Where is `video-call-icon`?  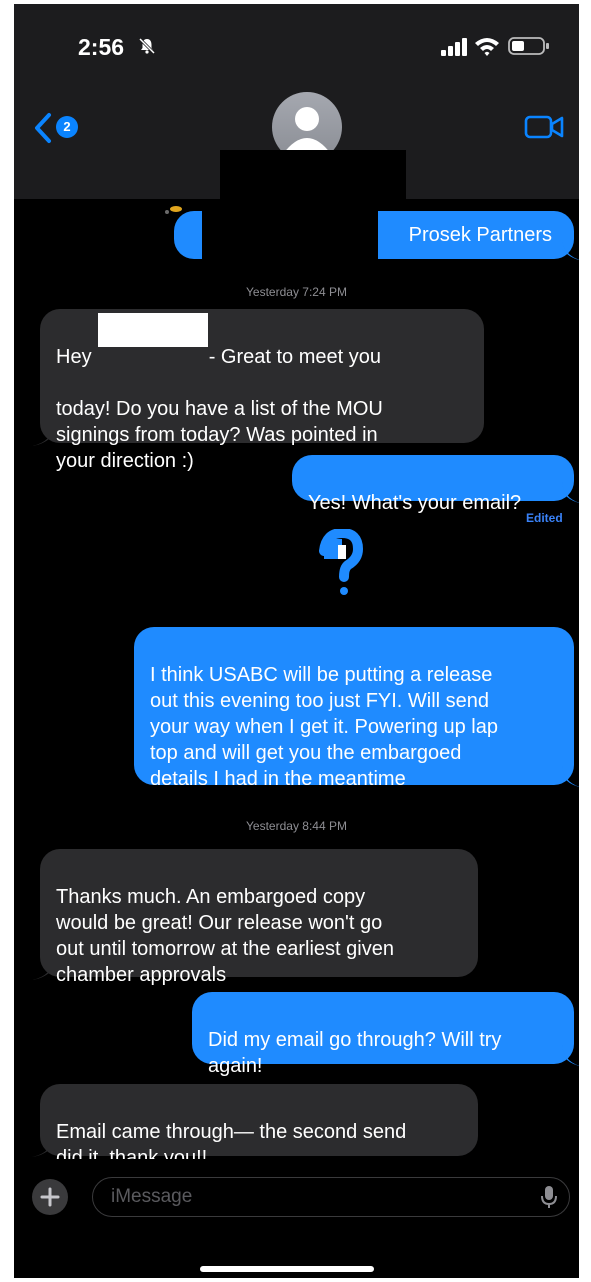
video-call-icon is located at coordinates (544, 127).